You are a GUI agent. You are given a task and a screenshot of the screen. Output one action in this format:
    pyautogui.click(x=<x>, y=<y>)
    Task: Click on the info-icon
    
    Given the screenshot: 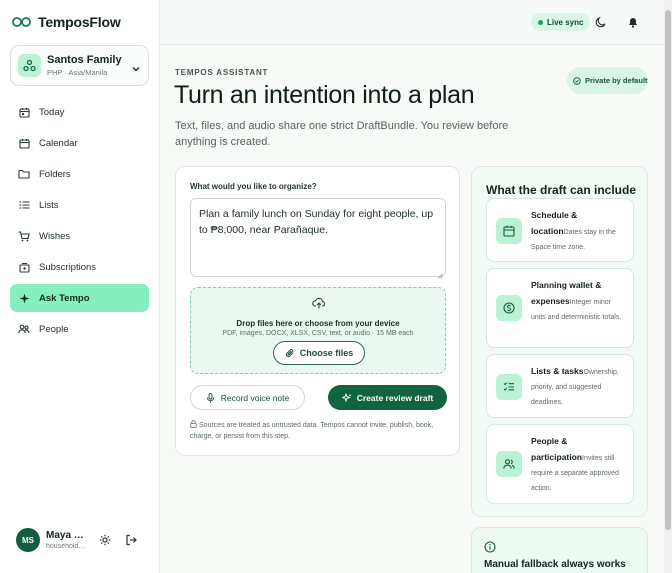 What is the action you would take?
    pyautogui.click(x=490, y=546)
    